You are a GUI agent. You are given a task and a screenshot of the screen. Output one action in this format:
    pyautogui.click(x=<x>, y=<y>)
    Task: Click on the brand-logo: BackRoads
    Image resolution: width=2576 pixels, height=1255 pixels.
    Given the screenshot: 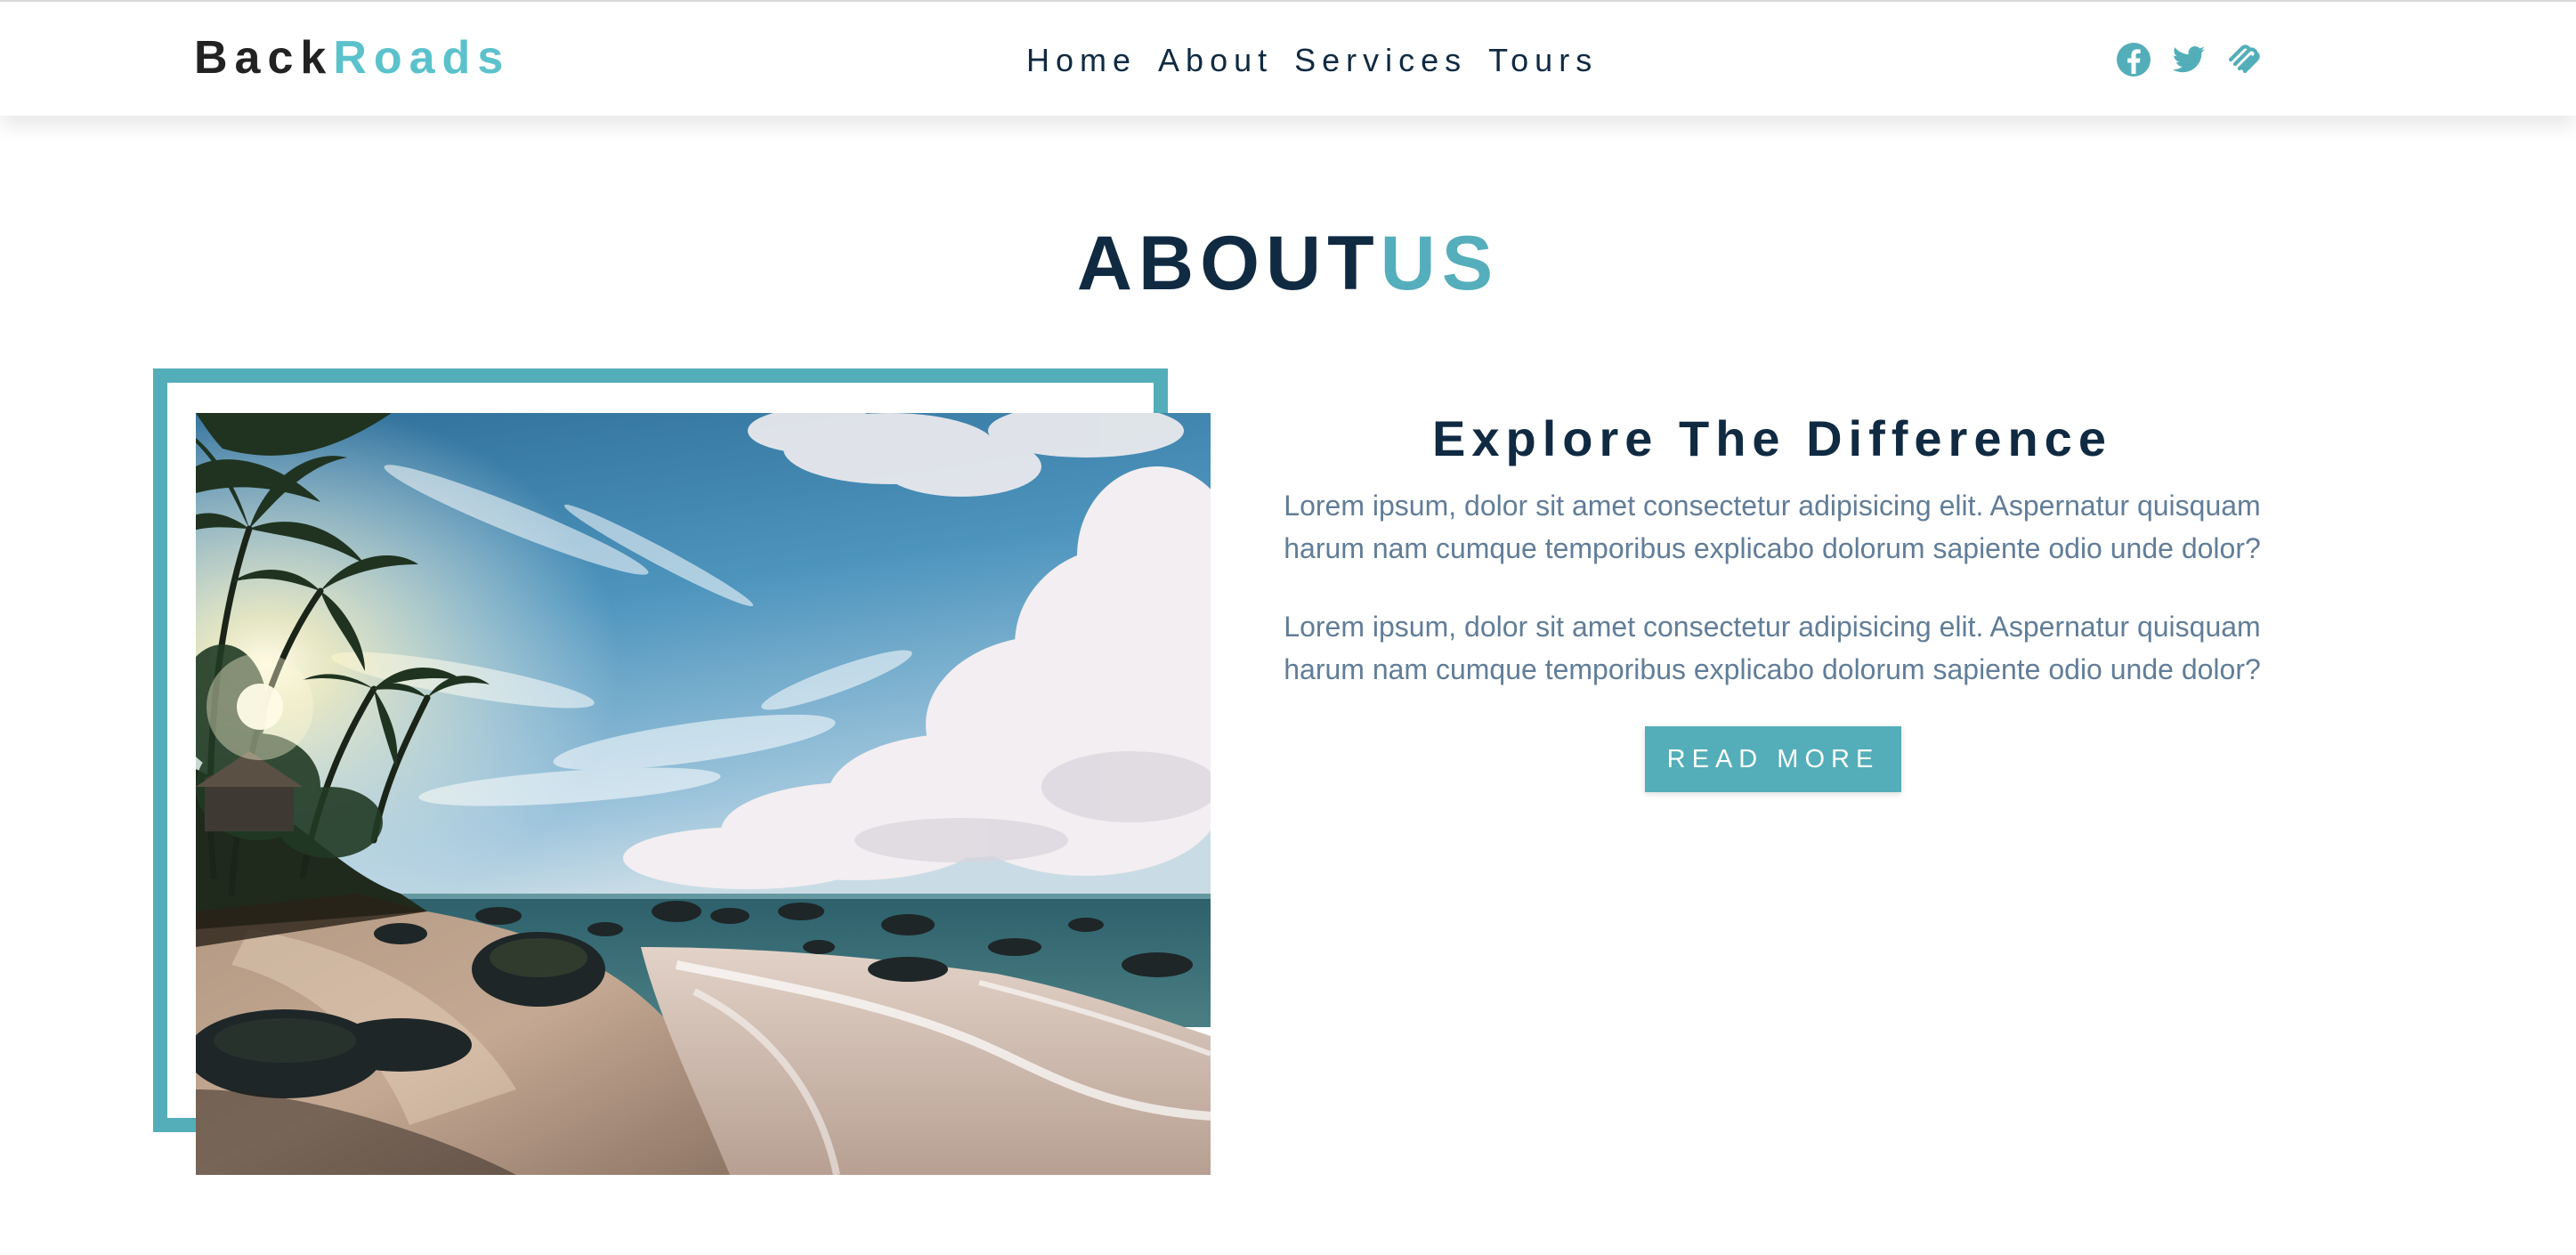 What is the action you would take?
    pyautogui.click(x=352, y=57)
    